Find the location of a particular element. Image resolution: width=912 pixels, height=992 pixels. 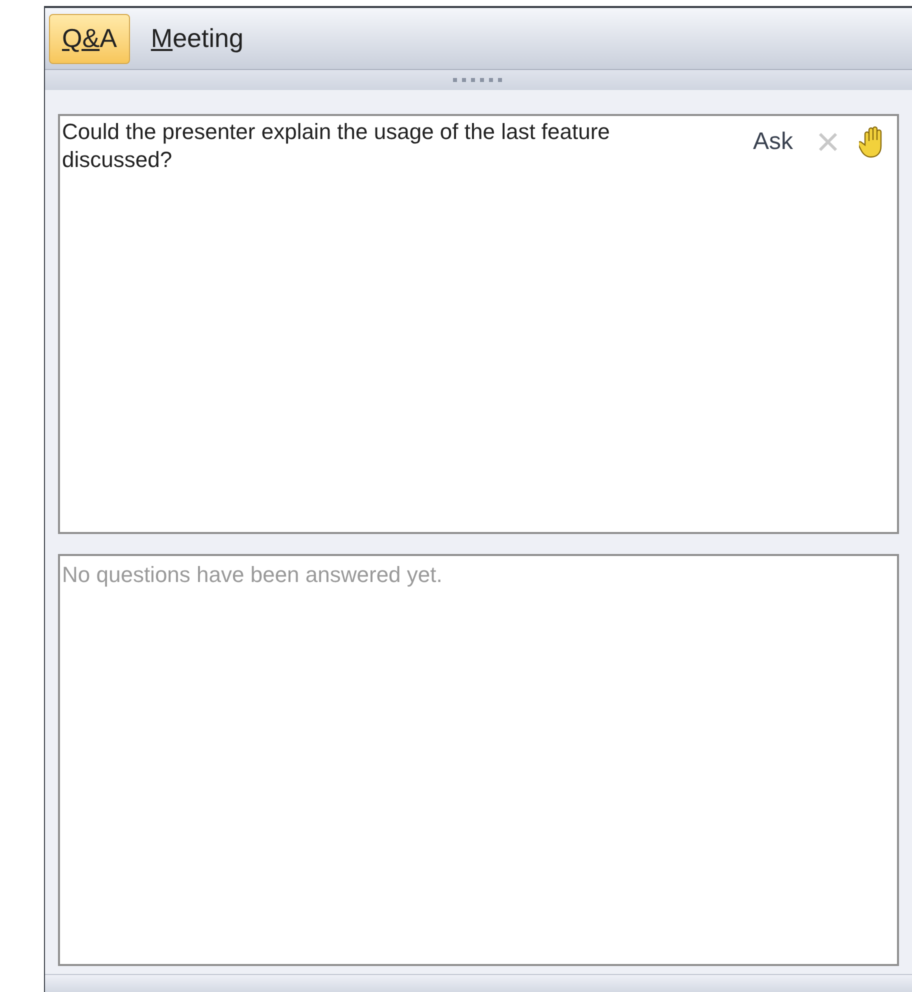

empty-message: No questions have been answered yet. is located at coordinates (253, 575).